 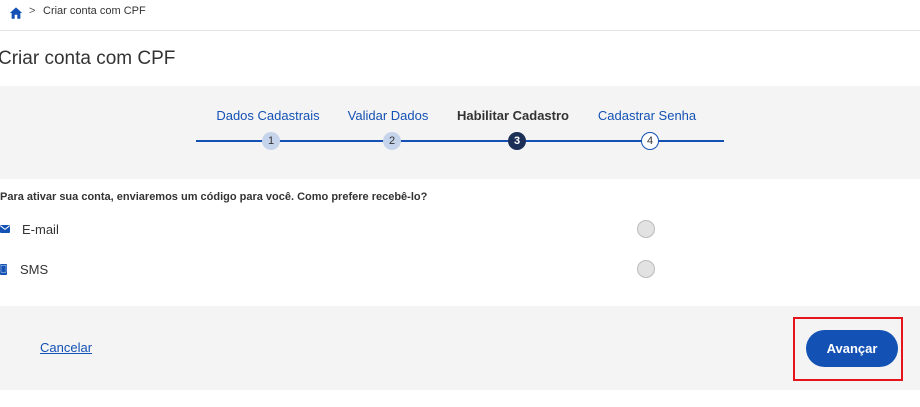 What do you see at coordinates (513, 115) in the screenshot?
I see `step-label-habilitar-cadastro: Habilitar Cadastro` at bounding box center [513, 115].